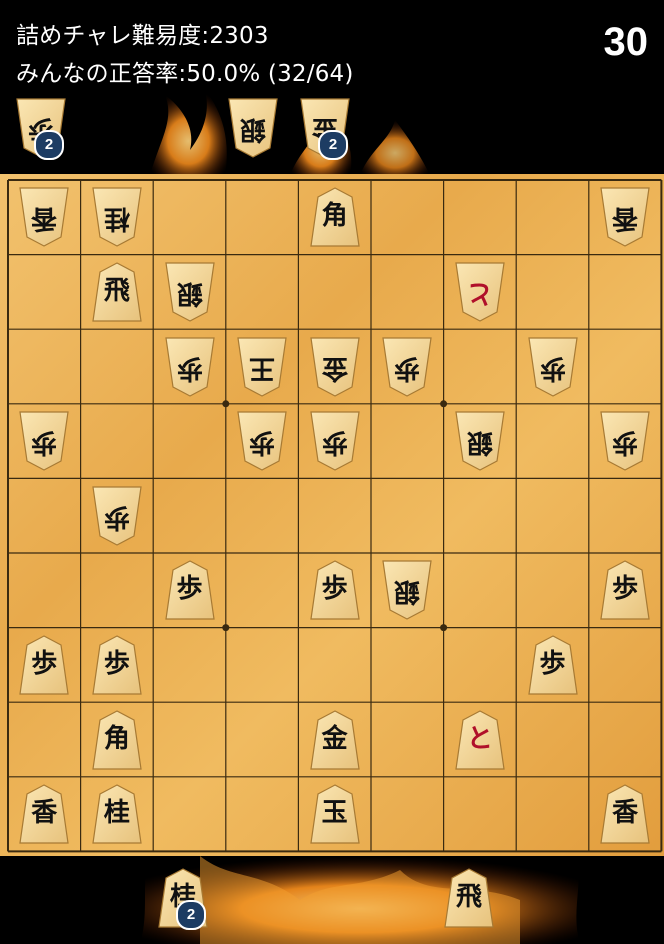  I want to click on gote-piece: 金, so click(334, 366).